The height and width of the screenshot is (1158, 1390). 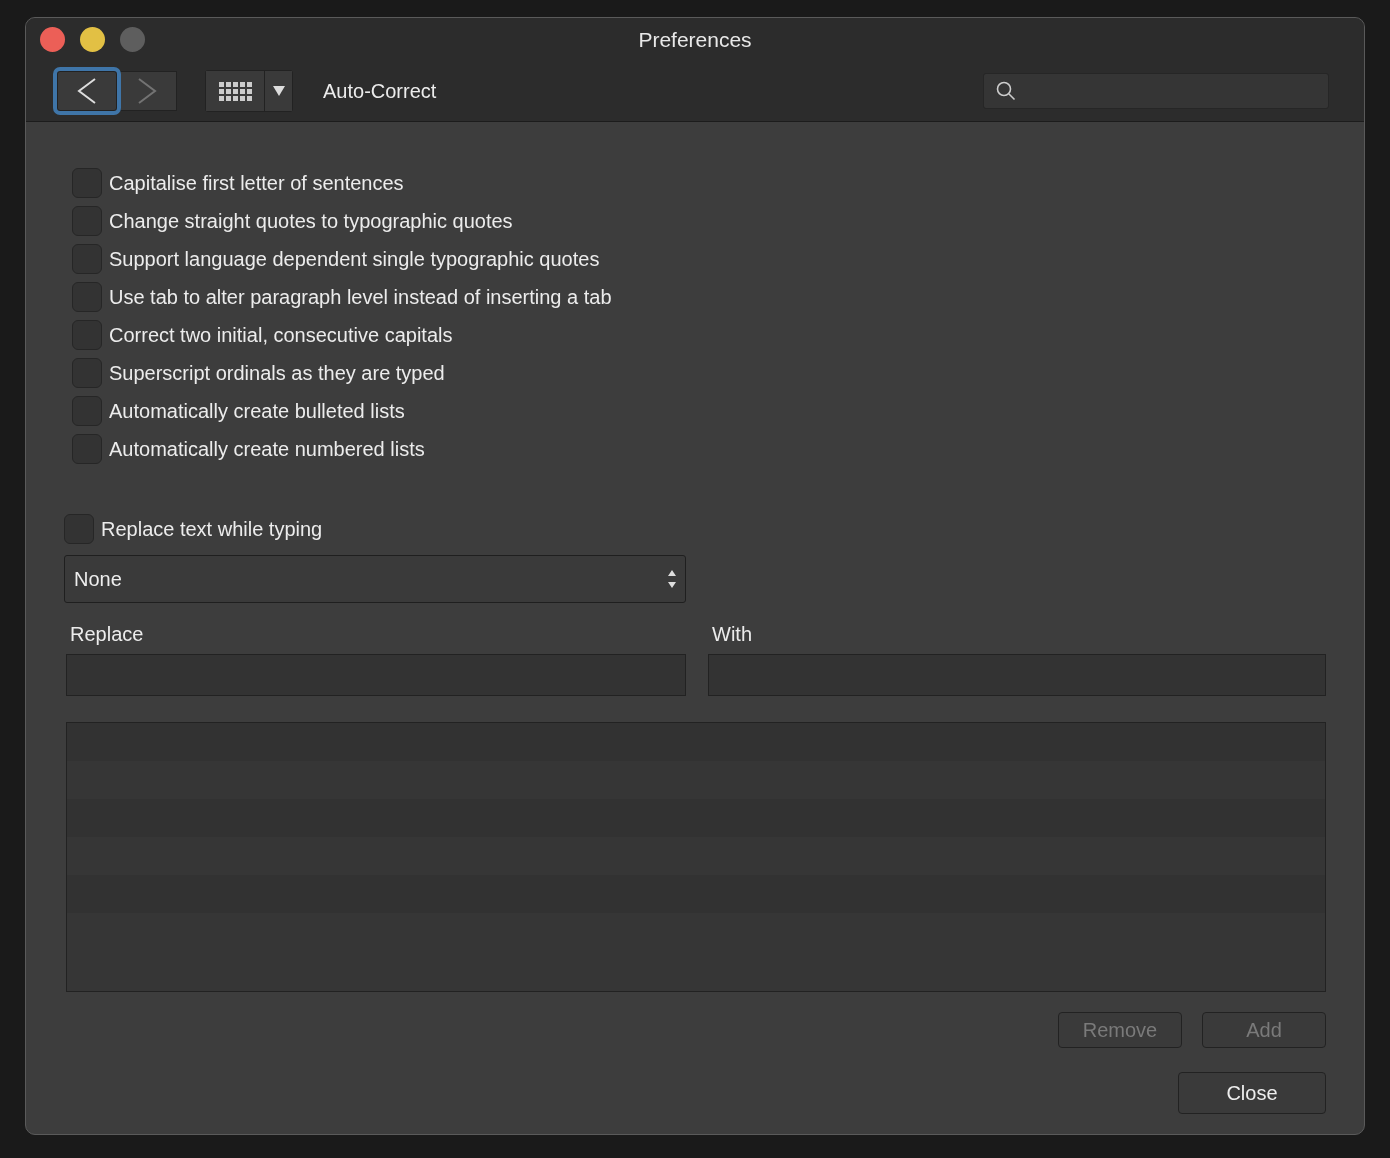 What do you see at coordinates (311, 221) in the screenshot?
I see `checkbox-label: Change straight quotes to typographic quotes` at bounding box center [311, 221].